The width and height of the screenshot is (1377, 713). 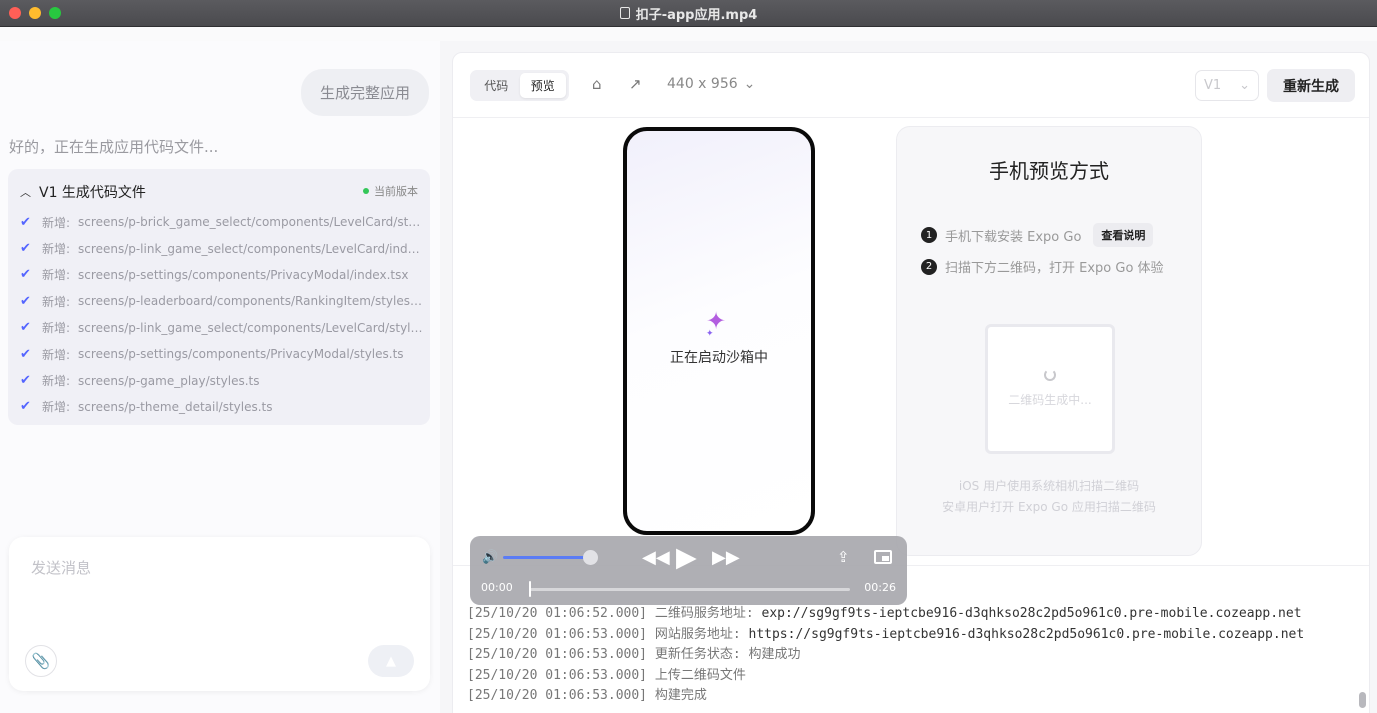 I want to click on tab-code: 代码, so click(x=496, y=85).